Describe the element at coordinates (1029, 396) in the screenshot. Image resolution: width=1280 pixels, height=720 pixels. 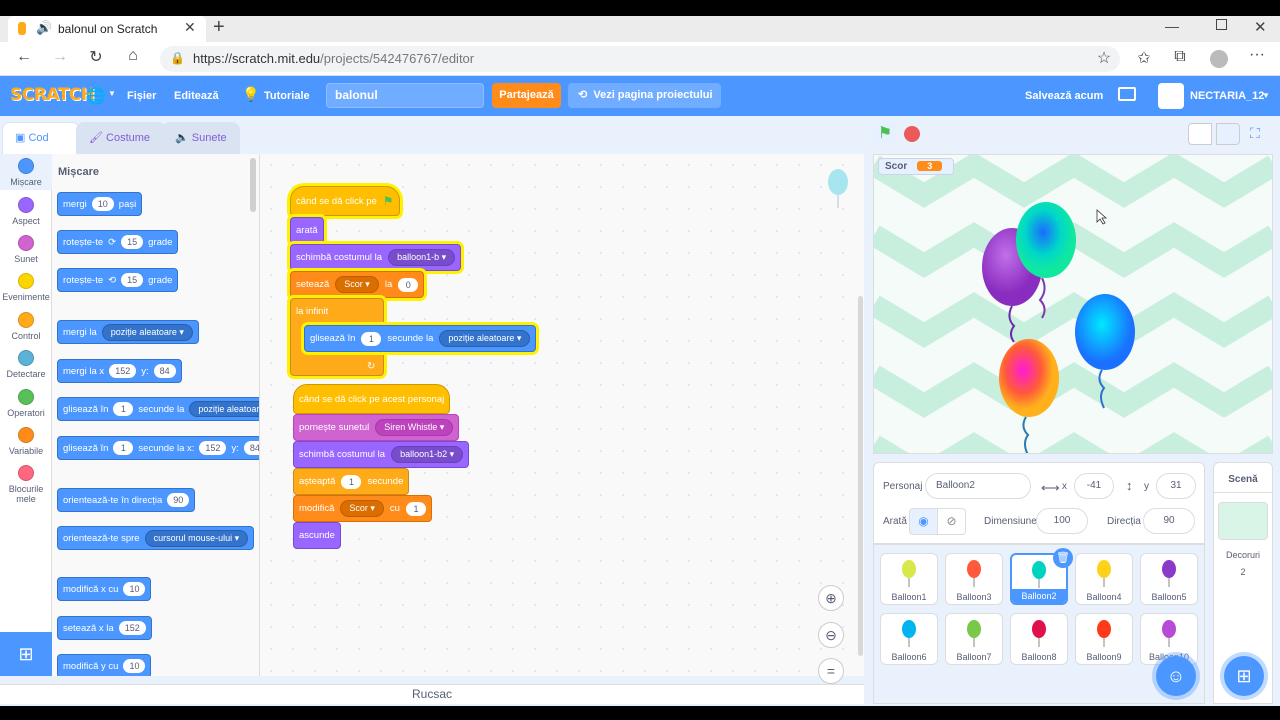
I see `balloon-pink` at that location.